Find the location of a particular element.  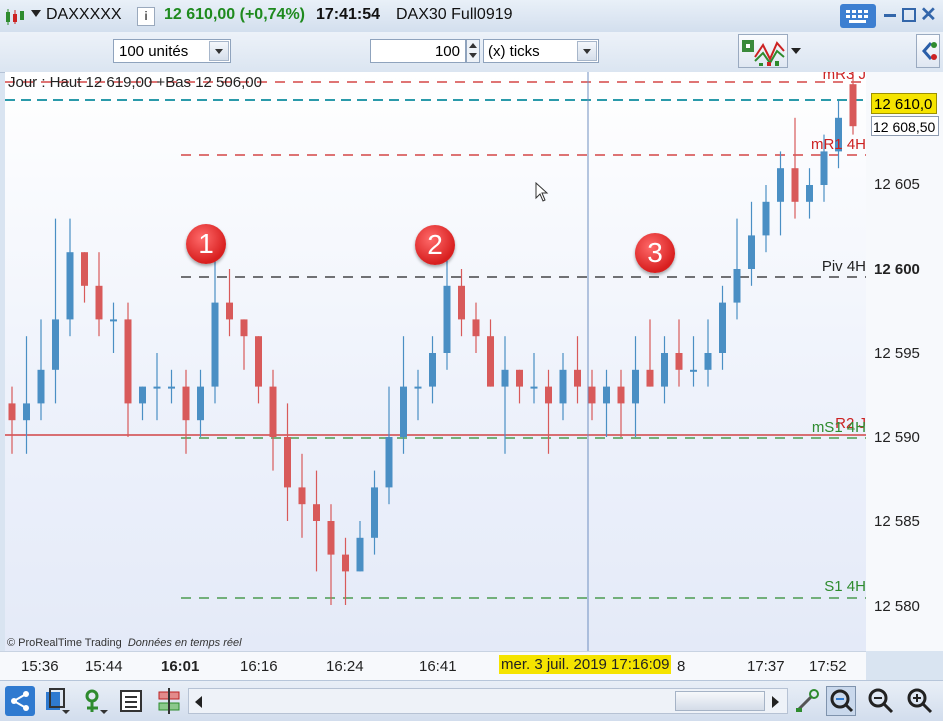

y-tick-label: 12 590 is located at coordinates (897, 437).